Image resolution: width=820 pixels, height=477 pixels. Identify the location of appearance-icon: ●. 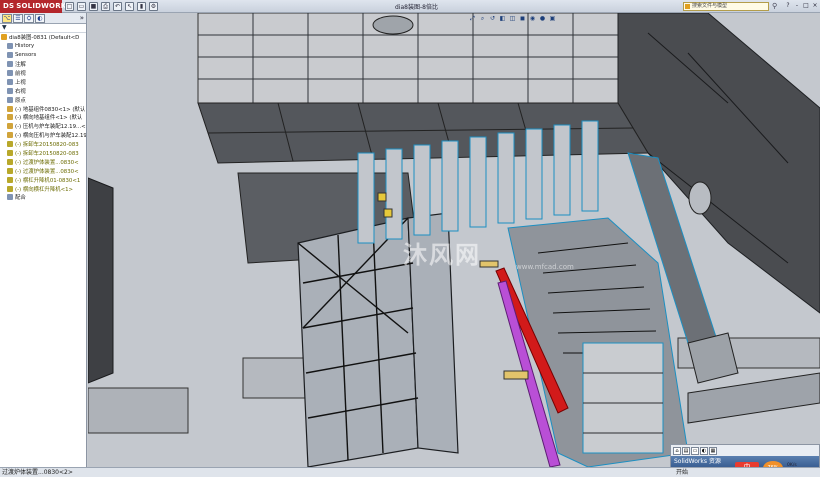
(542, 18).